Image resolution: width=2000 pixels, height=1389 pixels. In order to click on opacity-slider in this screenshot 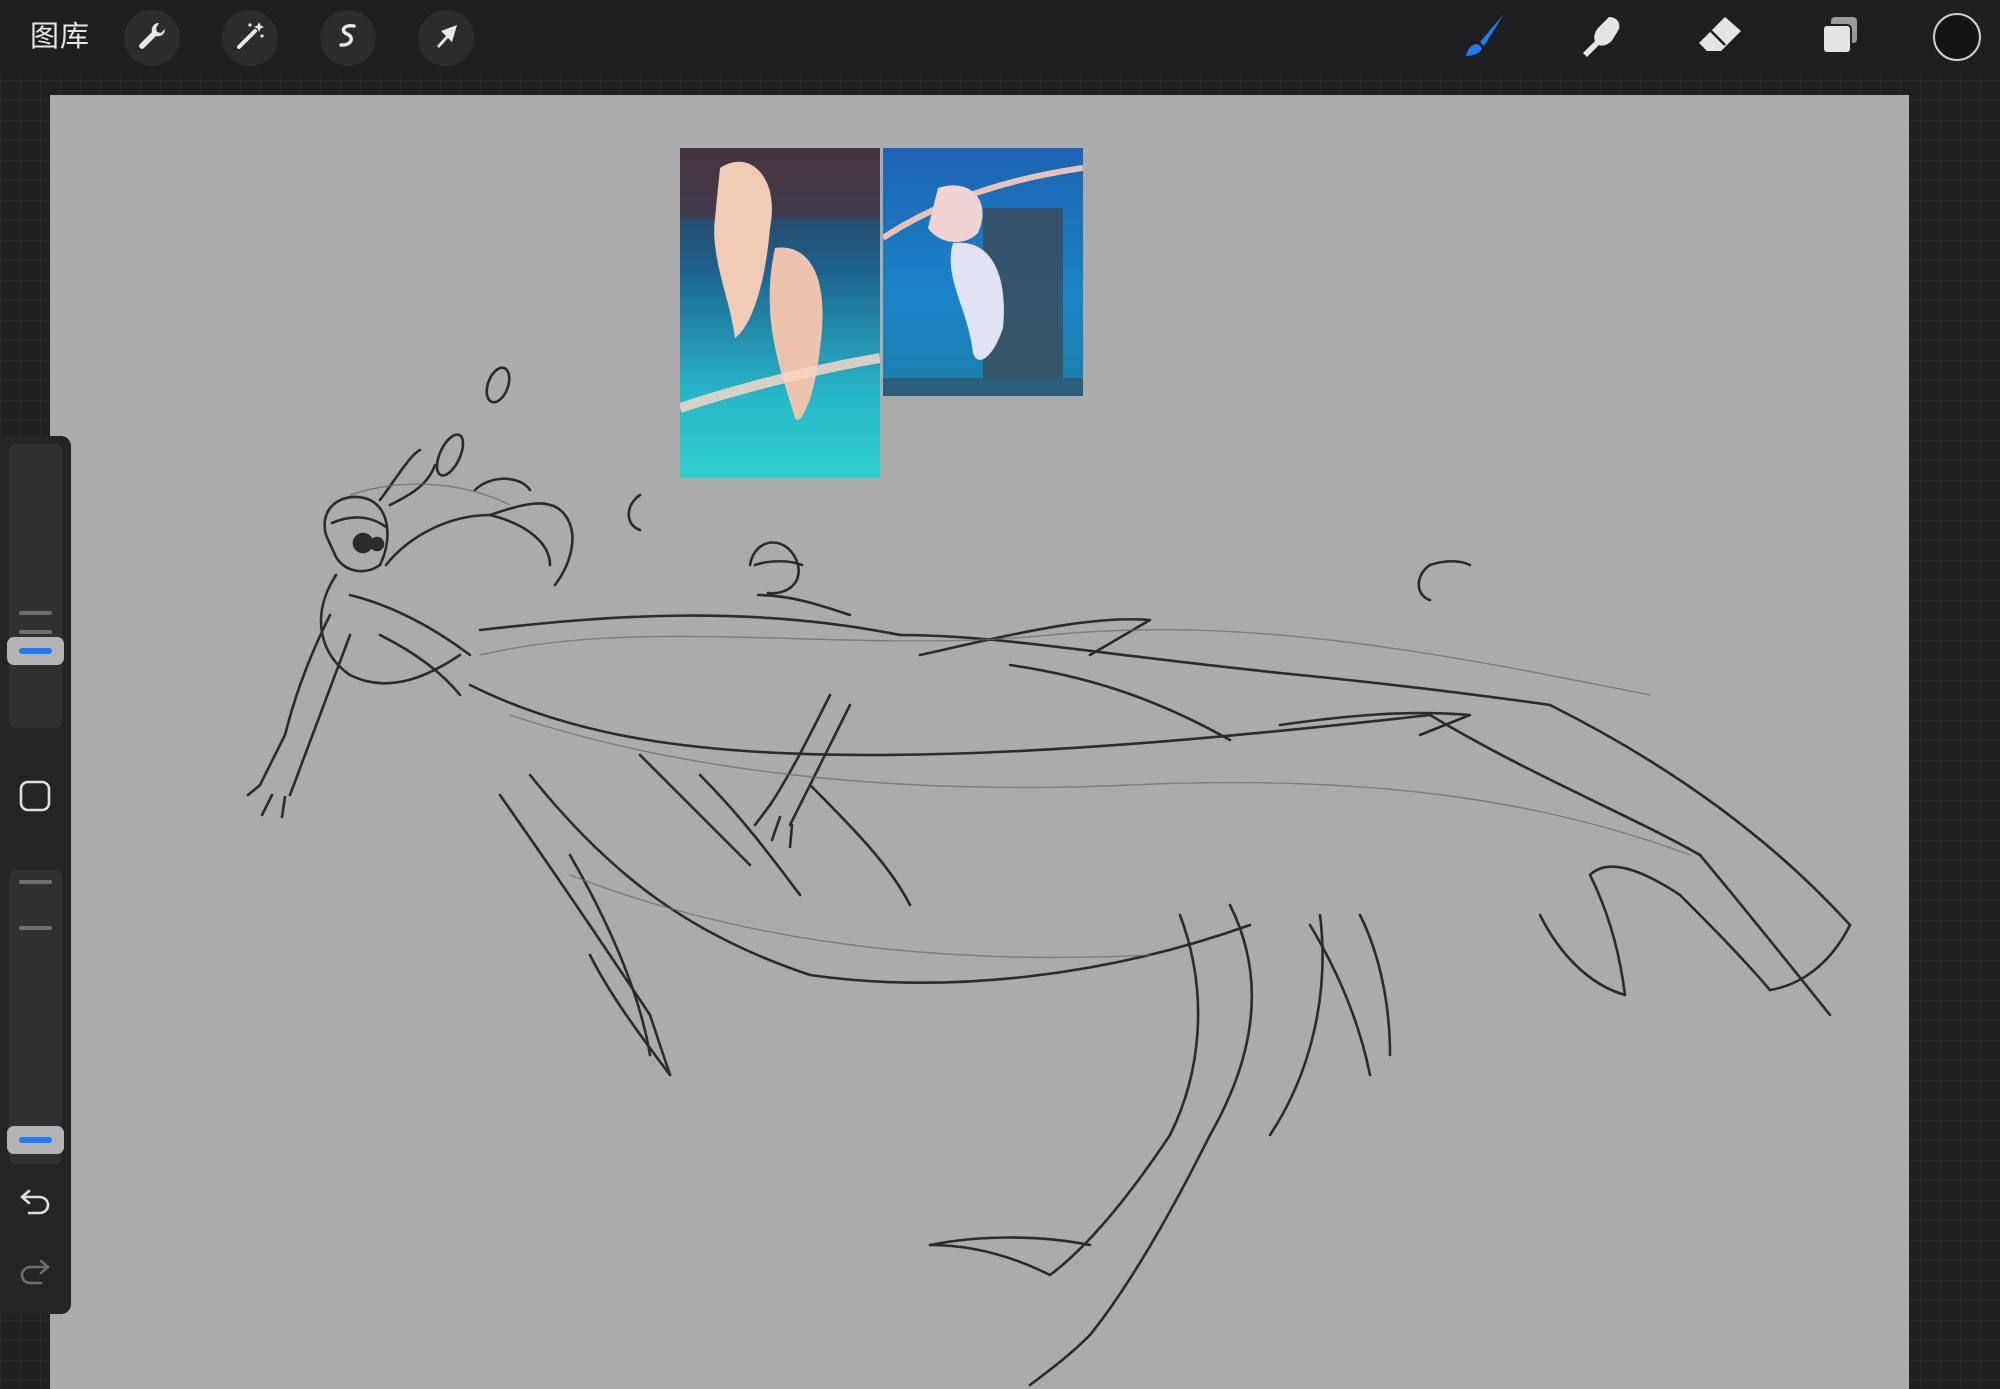, I will do `click(35, 1017)`.